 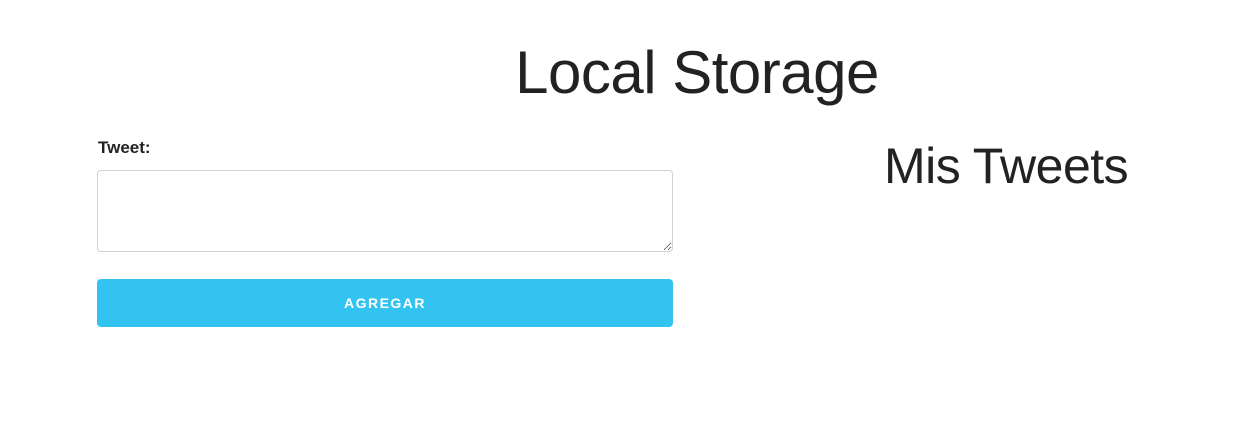 What do you see at coordinates (697, 72) in the screenshot?
I see `page-title: Local Storage` at bounding box center [697, 72].